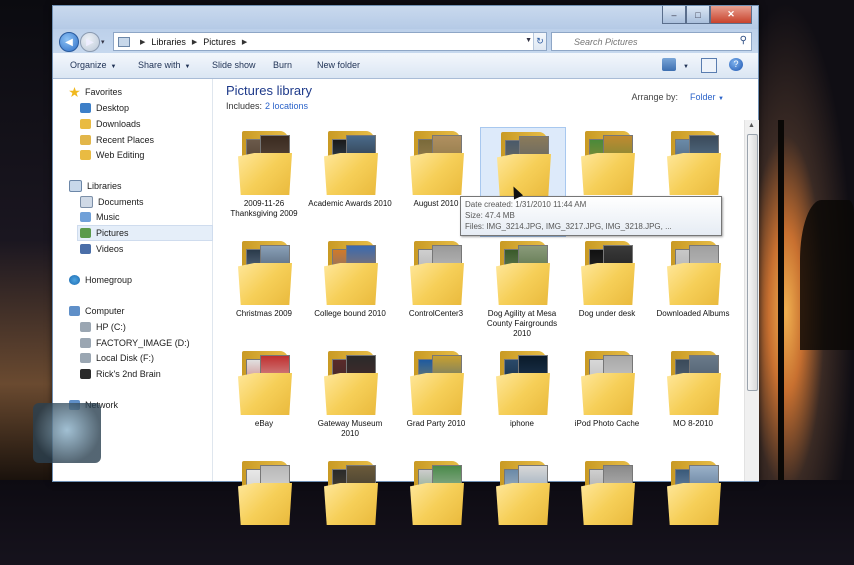 The height and width of the screenshot is (565, 854). I want to click on nav-label: FACTORY_IMAGE (D:), so click(143, 343).